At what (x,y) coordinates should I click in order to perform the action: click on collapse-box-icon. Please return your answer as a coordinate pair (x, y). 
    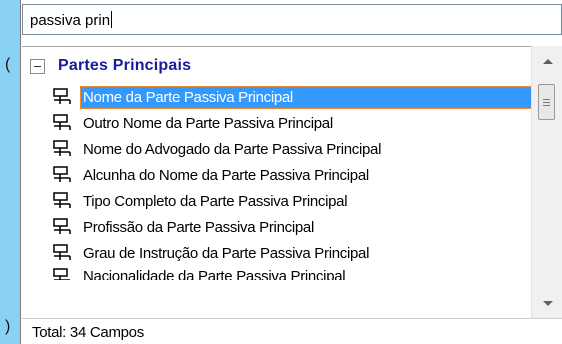
    Looking at the image, I should click on (37, 66).